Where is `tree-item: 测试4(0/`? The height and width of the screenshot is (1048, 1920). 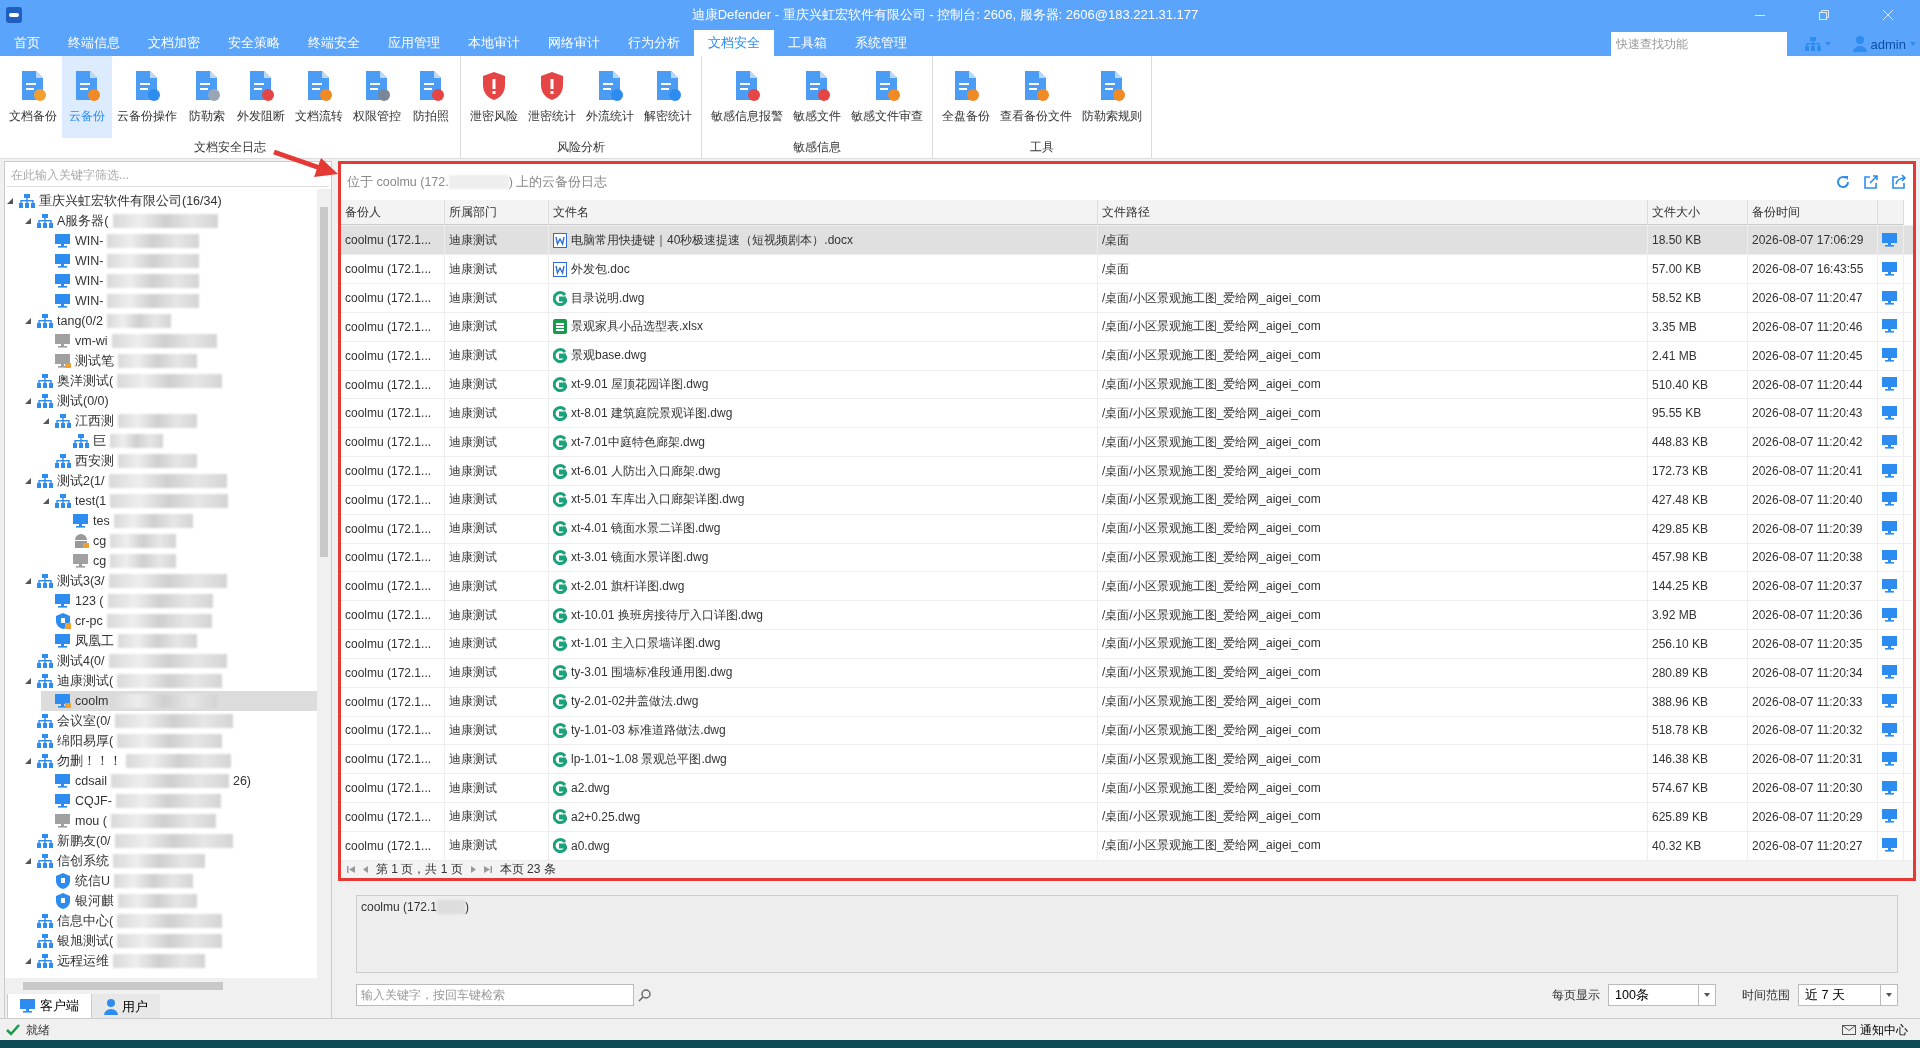
tree-item: 测试4(0/ is located at coordinates (170, 661).